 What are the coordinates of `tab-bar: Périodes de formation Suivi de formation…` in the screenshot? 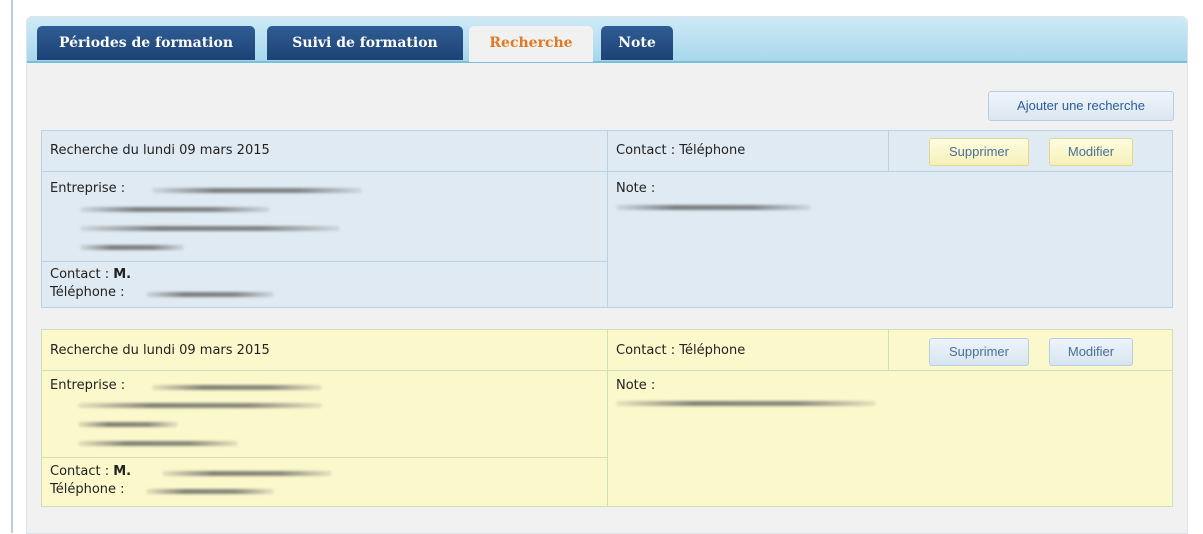 It's located at (607, 40).